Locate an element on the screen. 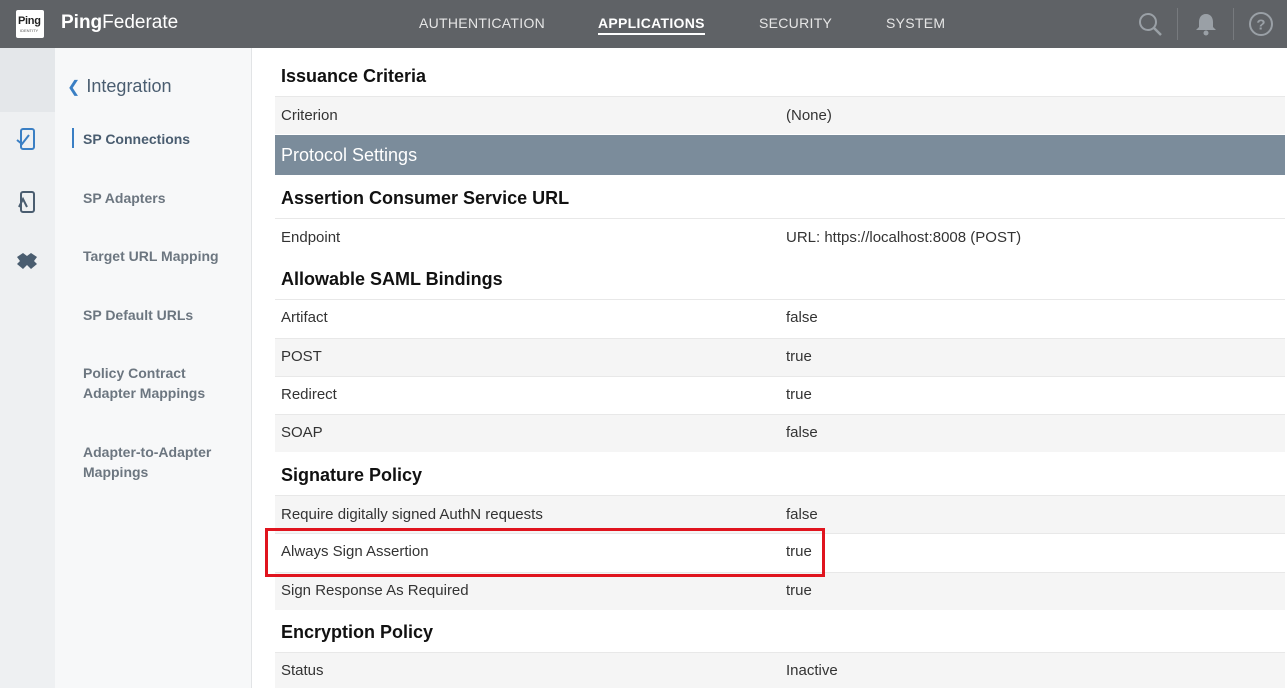  row-key: Endpoint is located at coordinates (311, 237).